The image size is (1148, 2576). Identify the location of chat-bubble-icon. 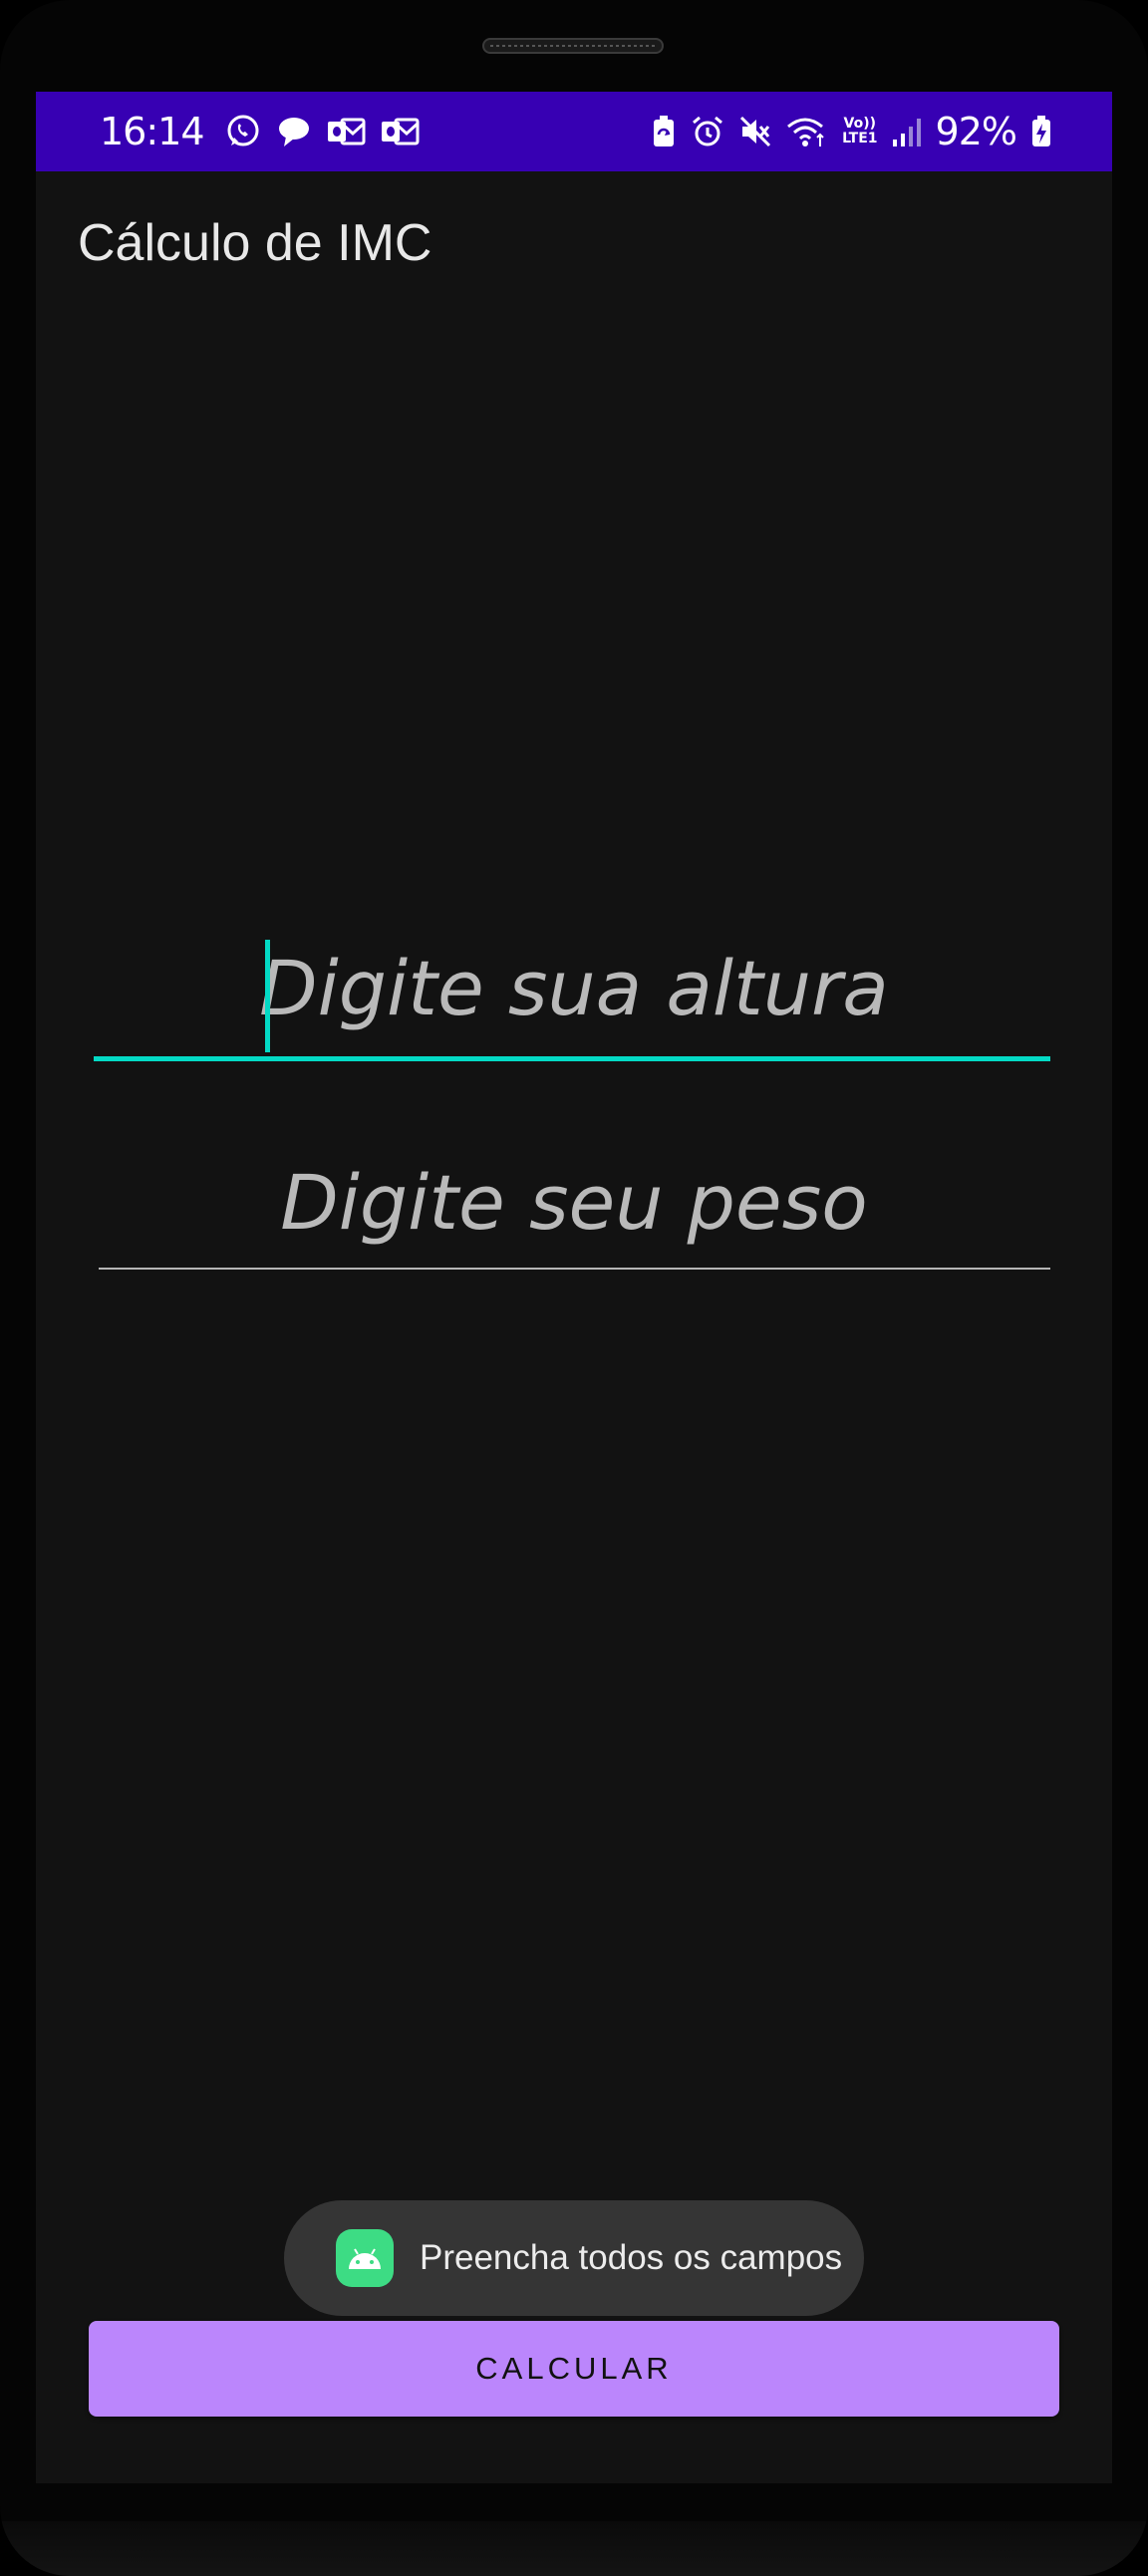
(294, 131).